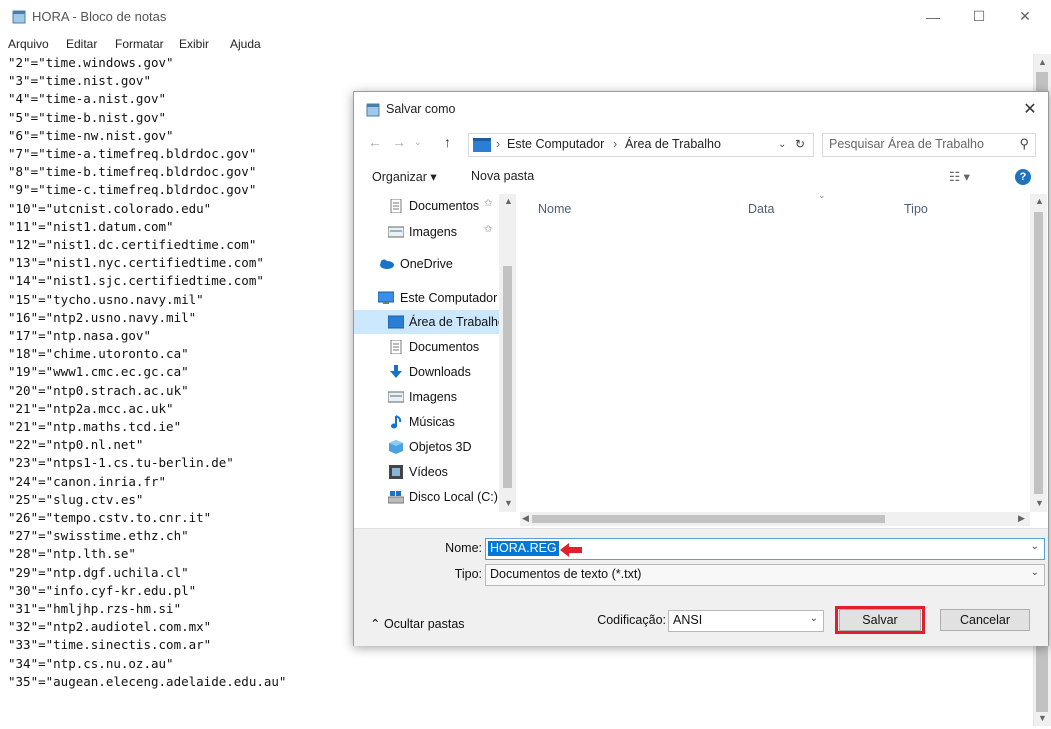 Image resolution: width=1051 pixels, height=729 pixels. What do you see at coordinates (1021, 518) in the screenshot?
I see `scroll-right-icon: ▶` at bounding box center [1021, 518].